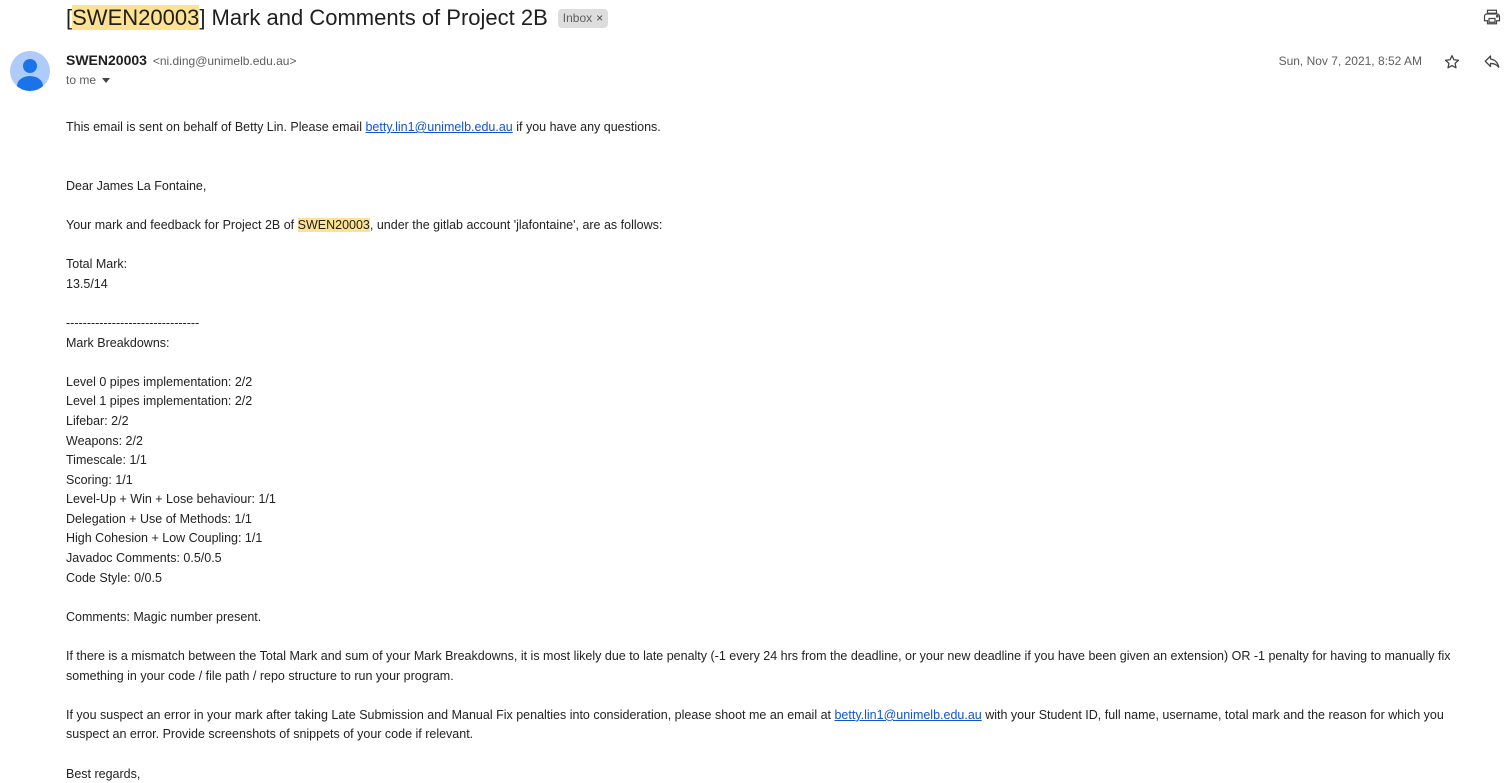 This screenshot has height=783, width=1512. I want to click on breakdown-item: Weapons: 2/2, so click(104, 440).